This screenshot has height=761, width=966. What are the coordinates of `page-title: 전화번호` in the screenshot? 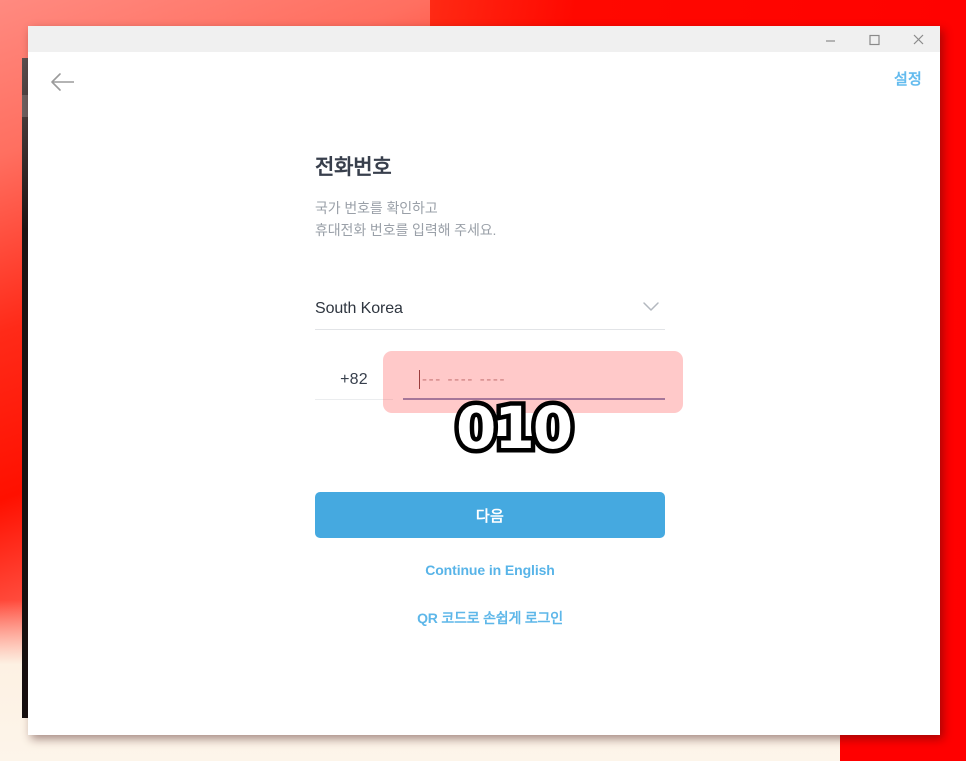 It's located at (353, 167).